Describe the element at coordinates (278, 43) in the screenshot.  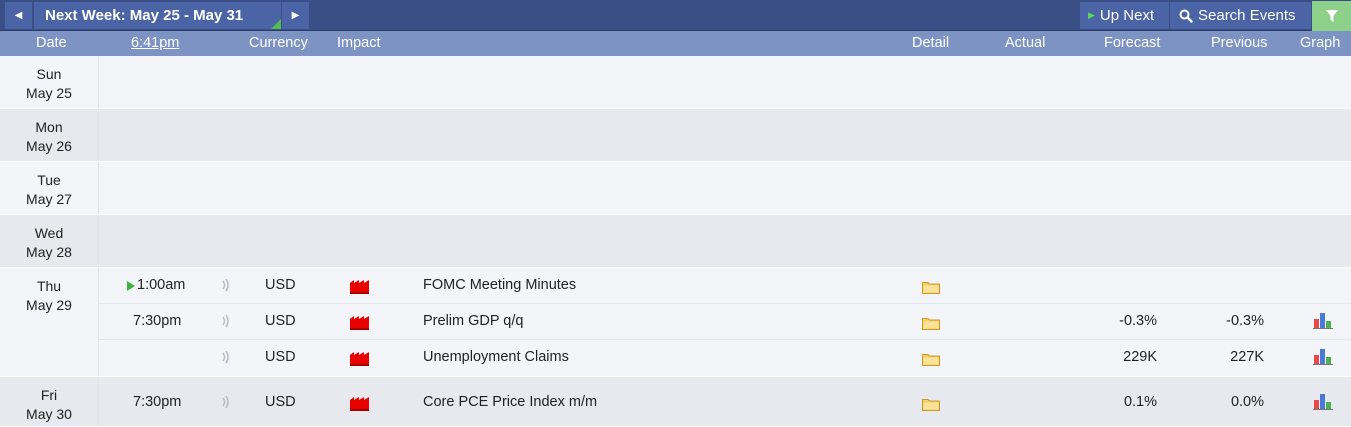
I see `col-currency: Currency` at that location.